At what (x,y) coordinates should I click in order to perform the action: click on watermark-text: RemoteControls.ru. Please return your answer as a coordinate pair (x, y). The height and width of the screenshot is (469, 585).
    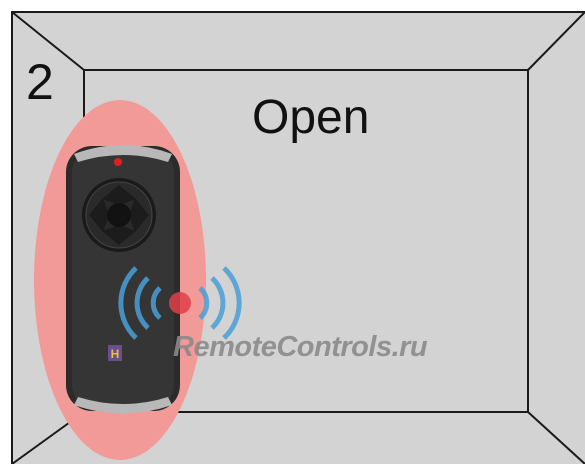
    Looking at the image, I should click on (300, 347).